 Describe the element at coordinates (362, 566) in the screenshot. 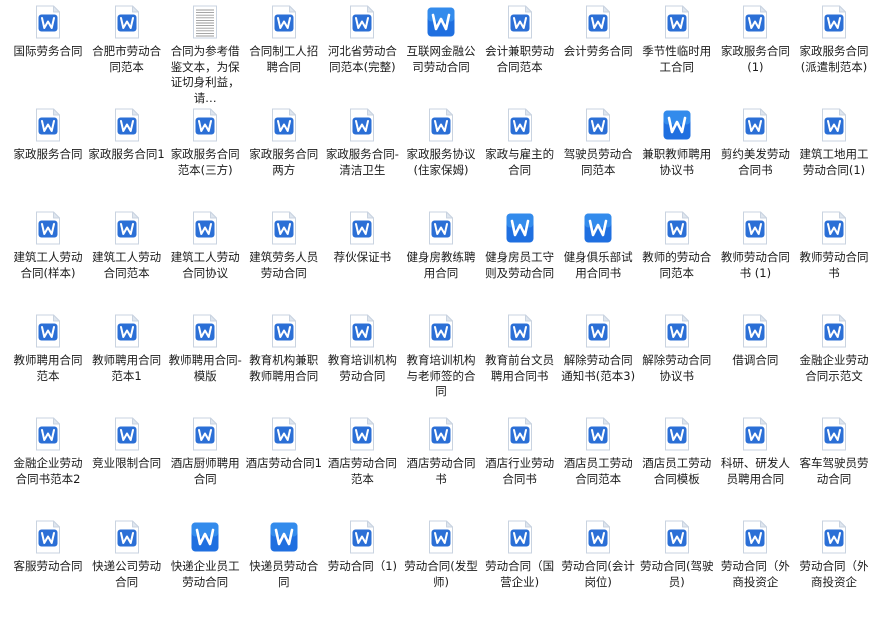

I see `file-name: 劳动合同（1)` at that location.